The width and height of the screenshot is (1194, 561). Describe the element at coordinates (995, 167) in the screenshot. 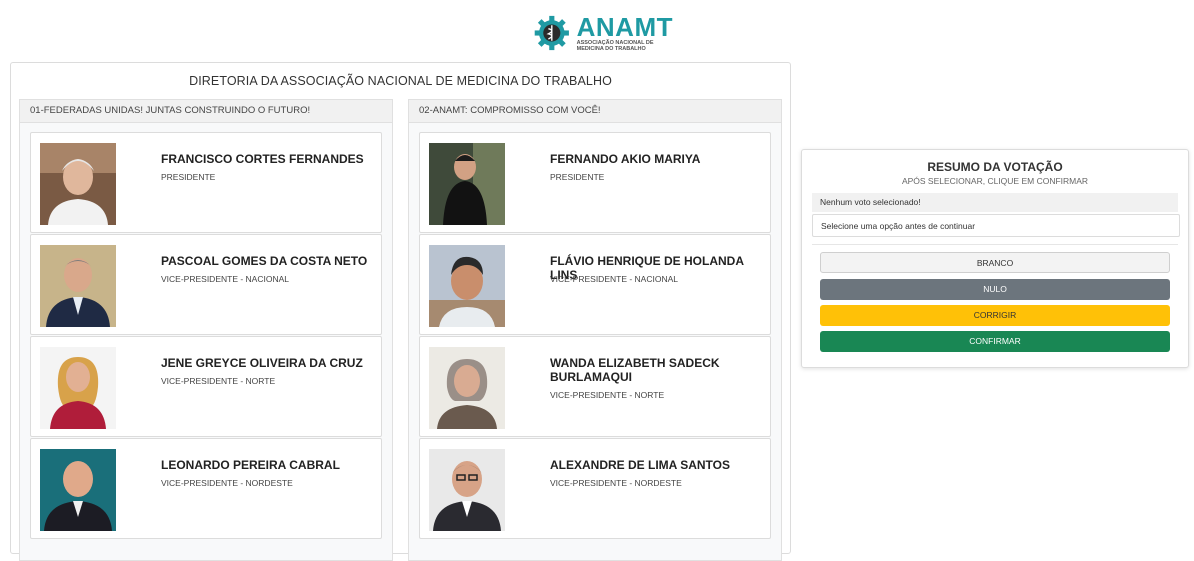

I see `summary-title: RESUMO DA VOTAÇÃO` at that location.